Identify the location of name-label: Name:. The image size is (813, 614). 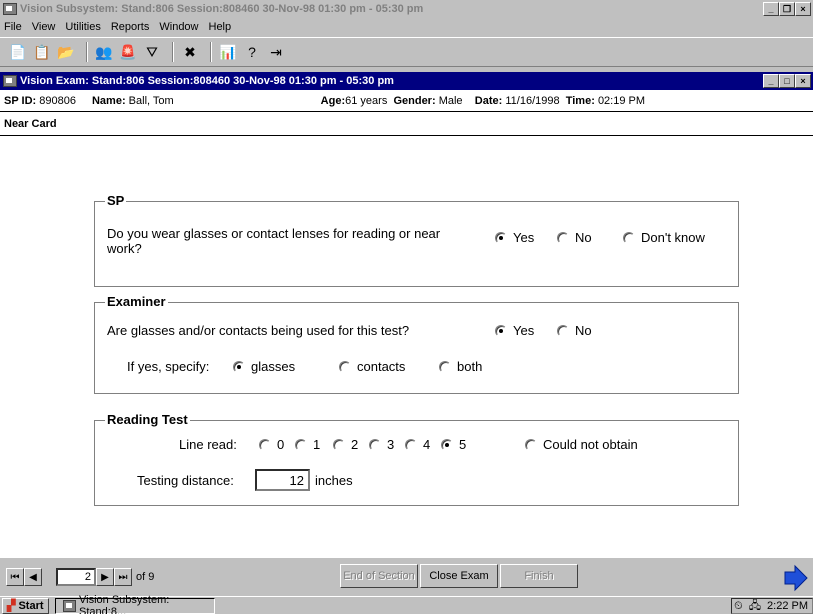
(108, 100).